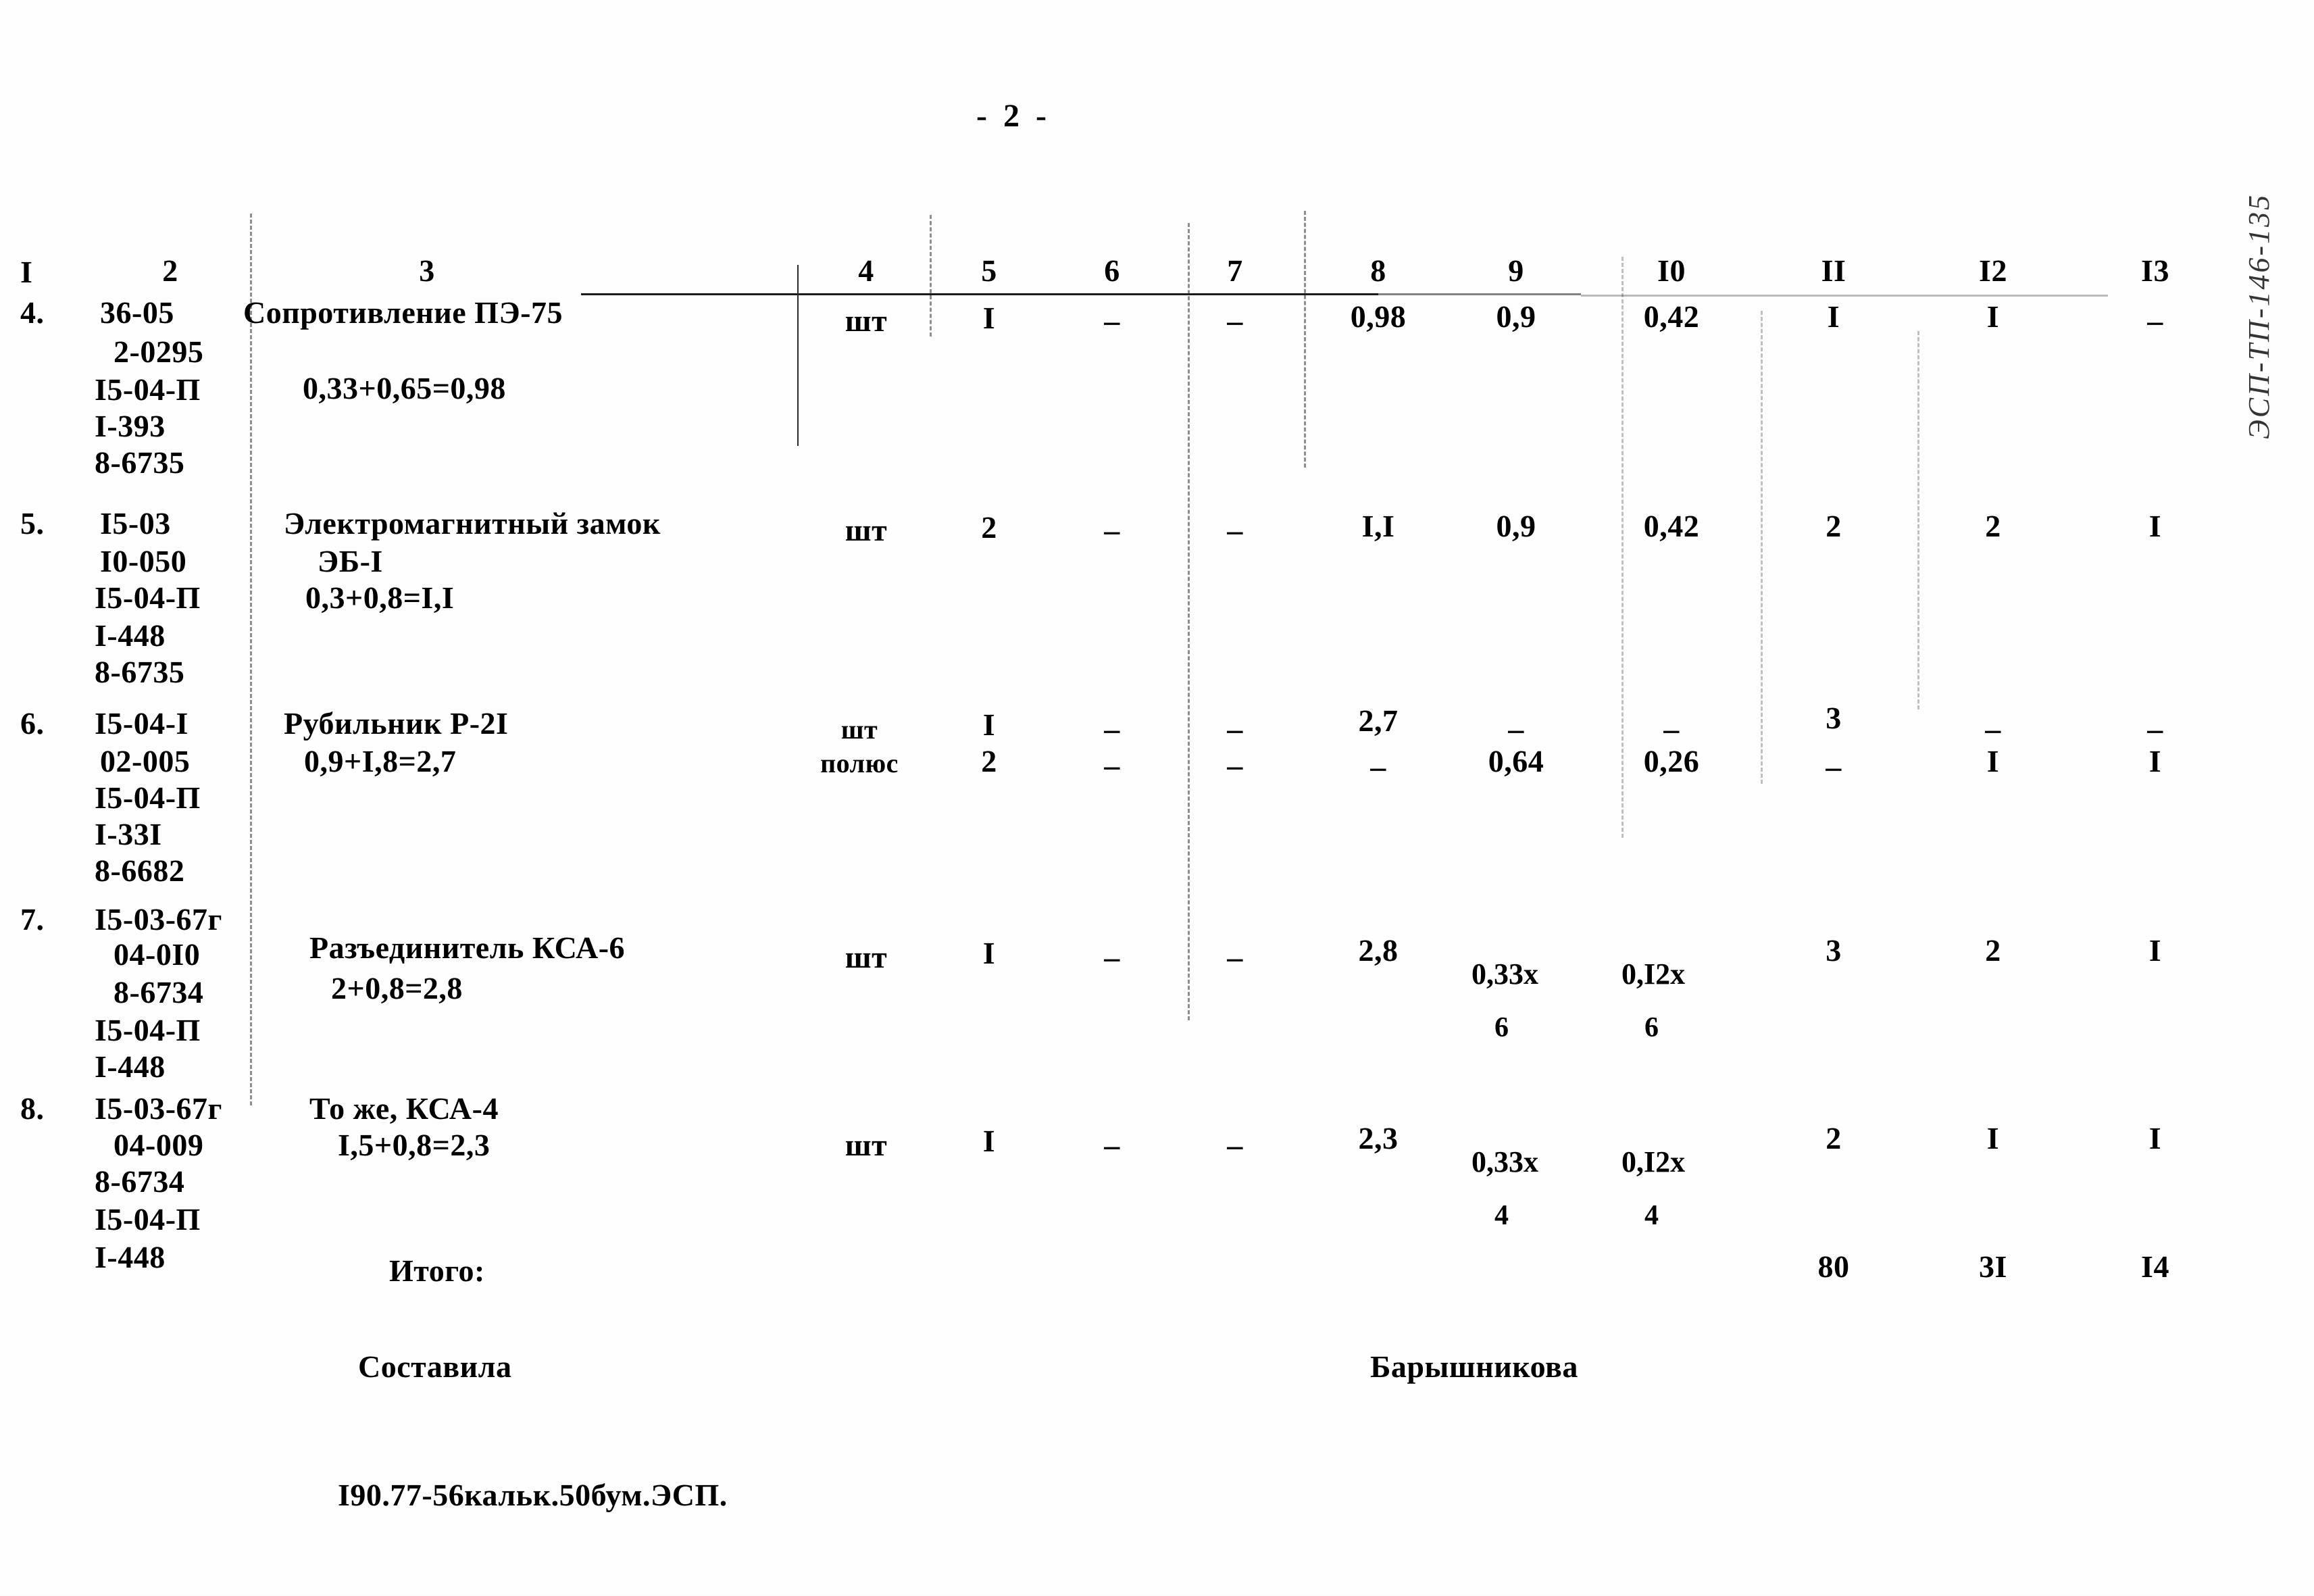  I want to click on row-name: Разъединитель КСА-6, so click(468, 947).